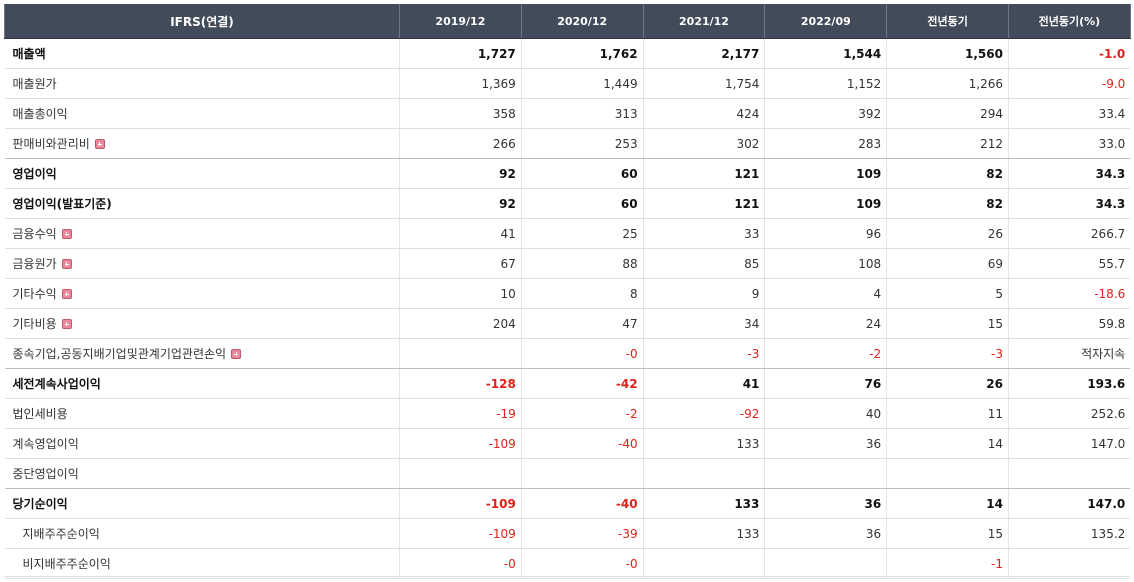 This screenshot has width=1134, height=582. Describe the element at coordinates (567, 576) in the screenshot. I see `table-bottom-border` at that location.